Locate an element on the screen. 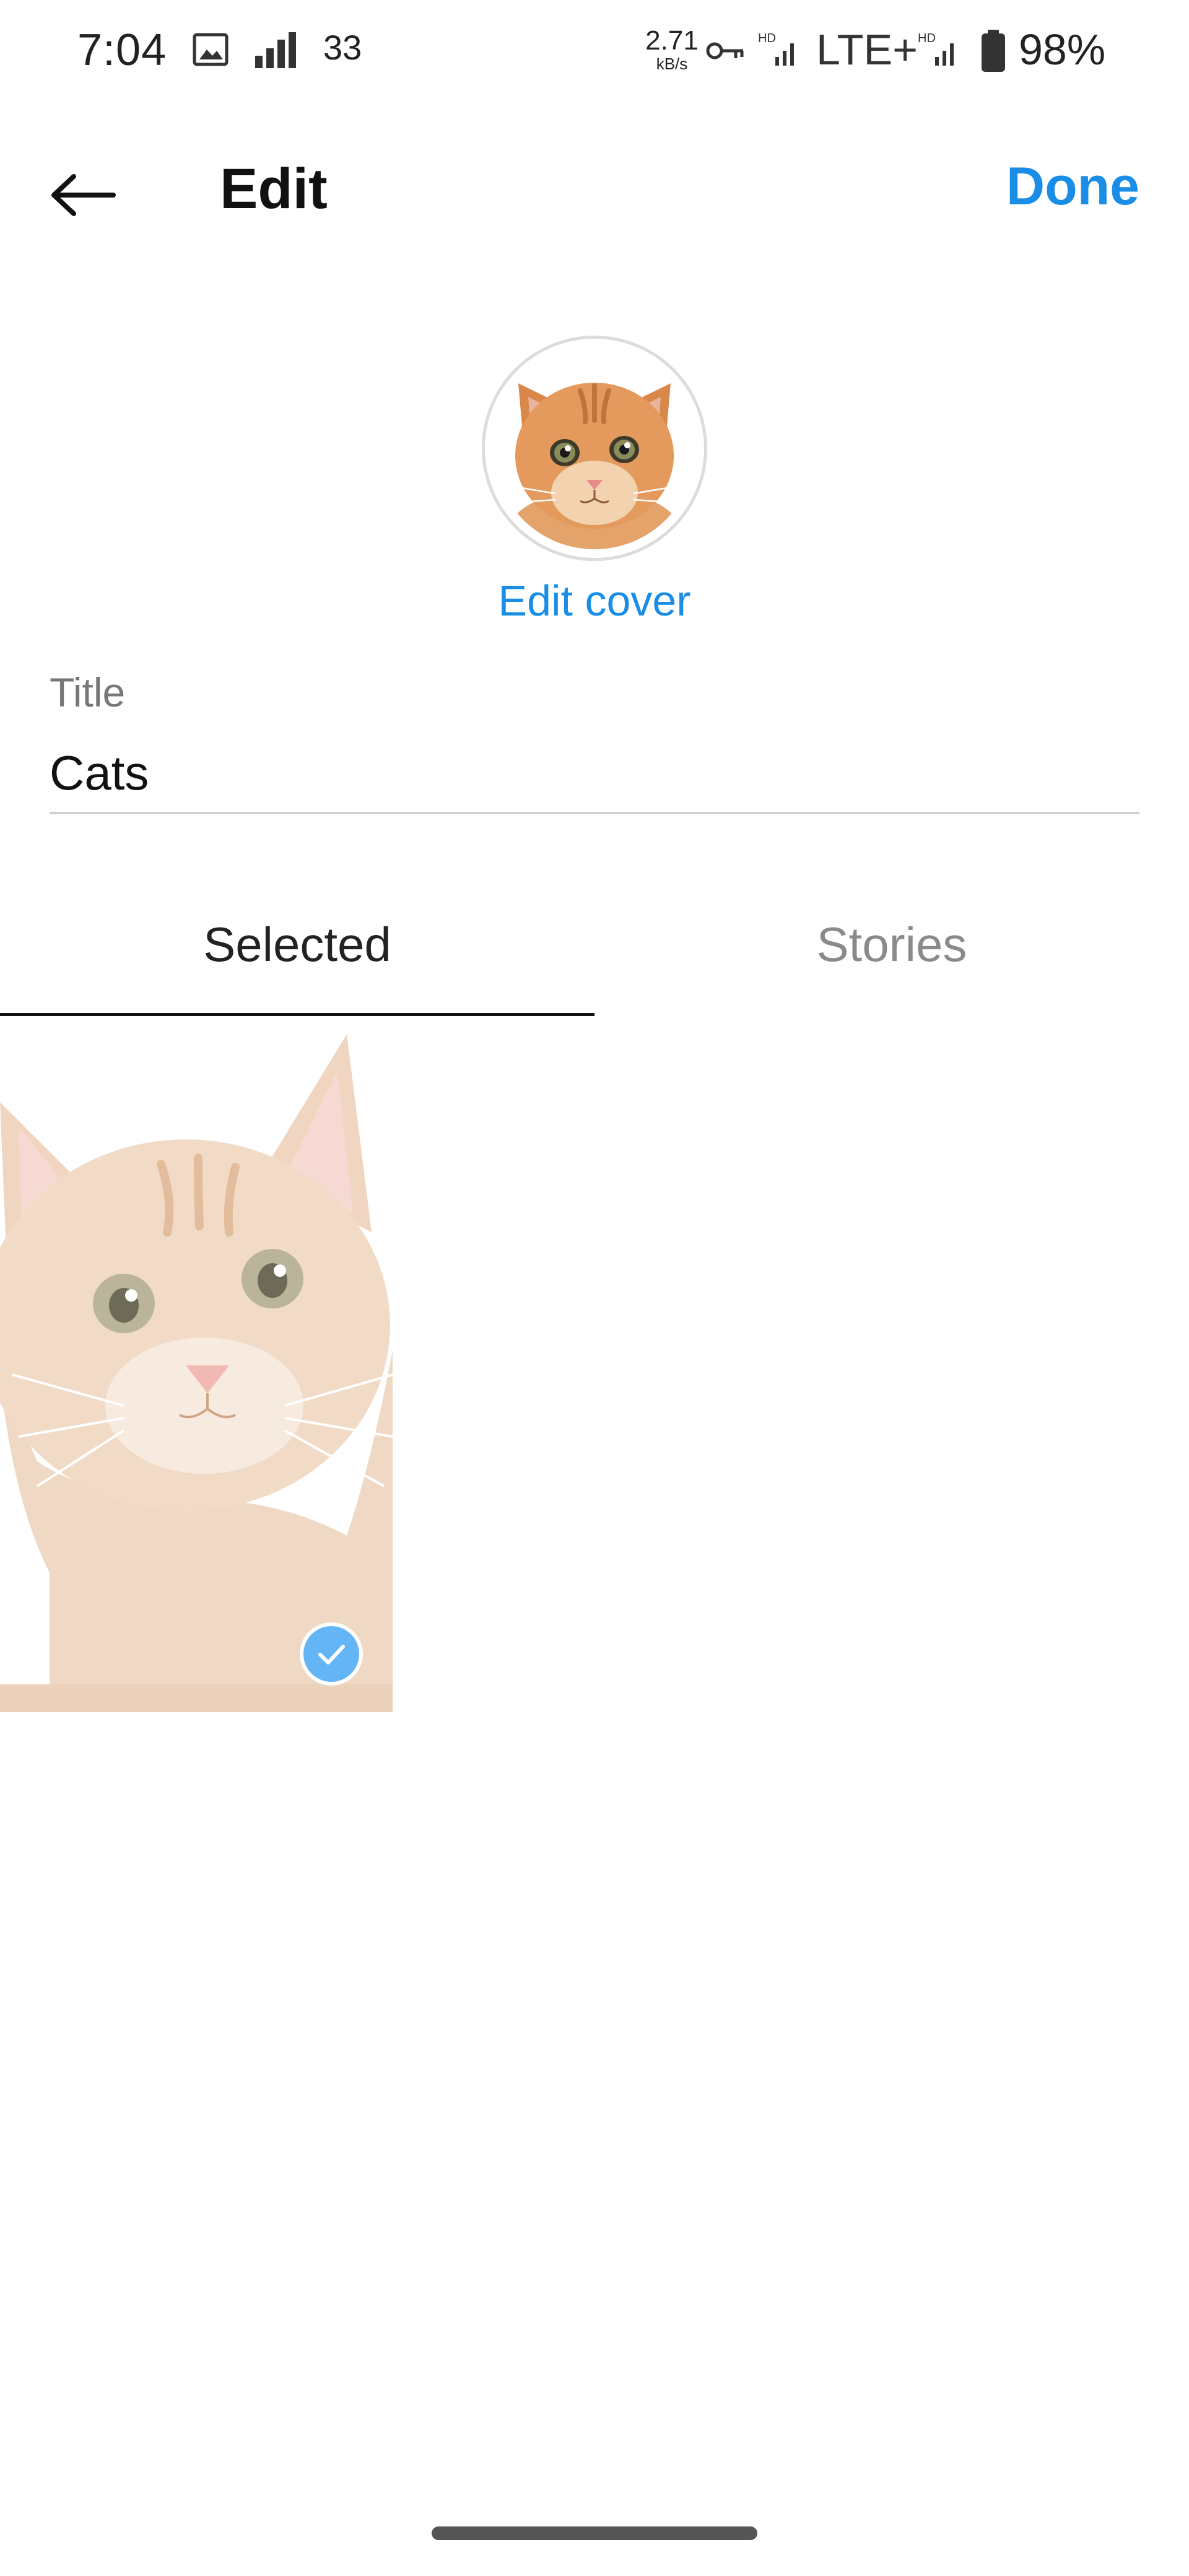 This screenshot has height=2576, width=1189. story-thumbnail is located at coordinates (196, 1370).